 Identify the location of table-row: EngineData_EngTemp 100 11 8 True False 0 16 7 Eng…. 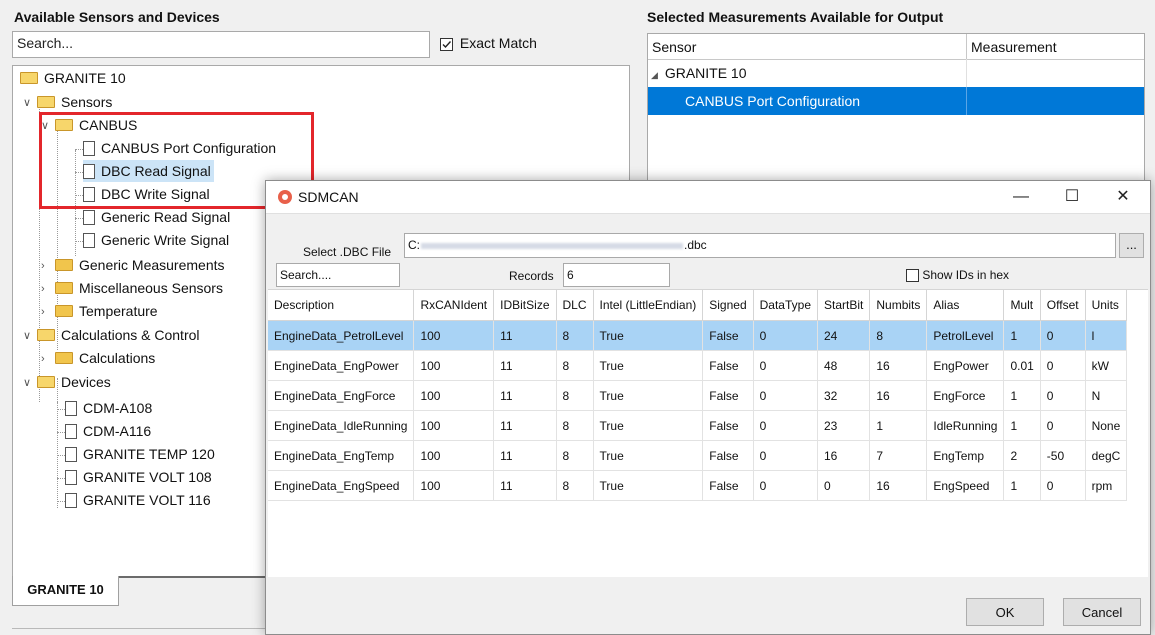
(698, 455).